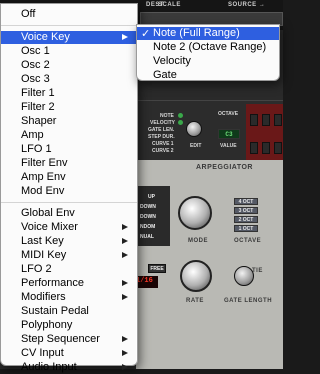  I want to click on submenu-item-note-2-octave-range: Note 2 (Octave Range), so click(208, 47).